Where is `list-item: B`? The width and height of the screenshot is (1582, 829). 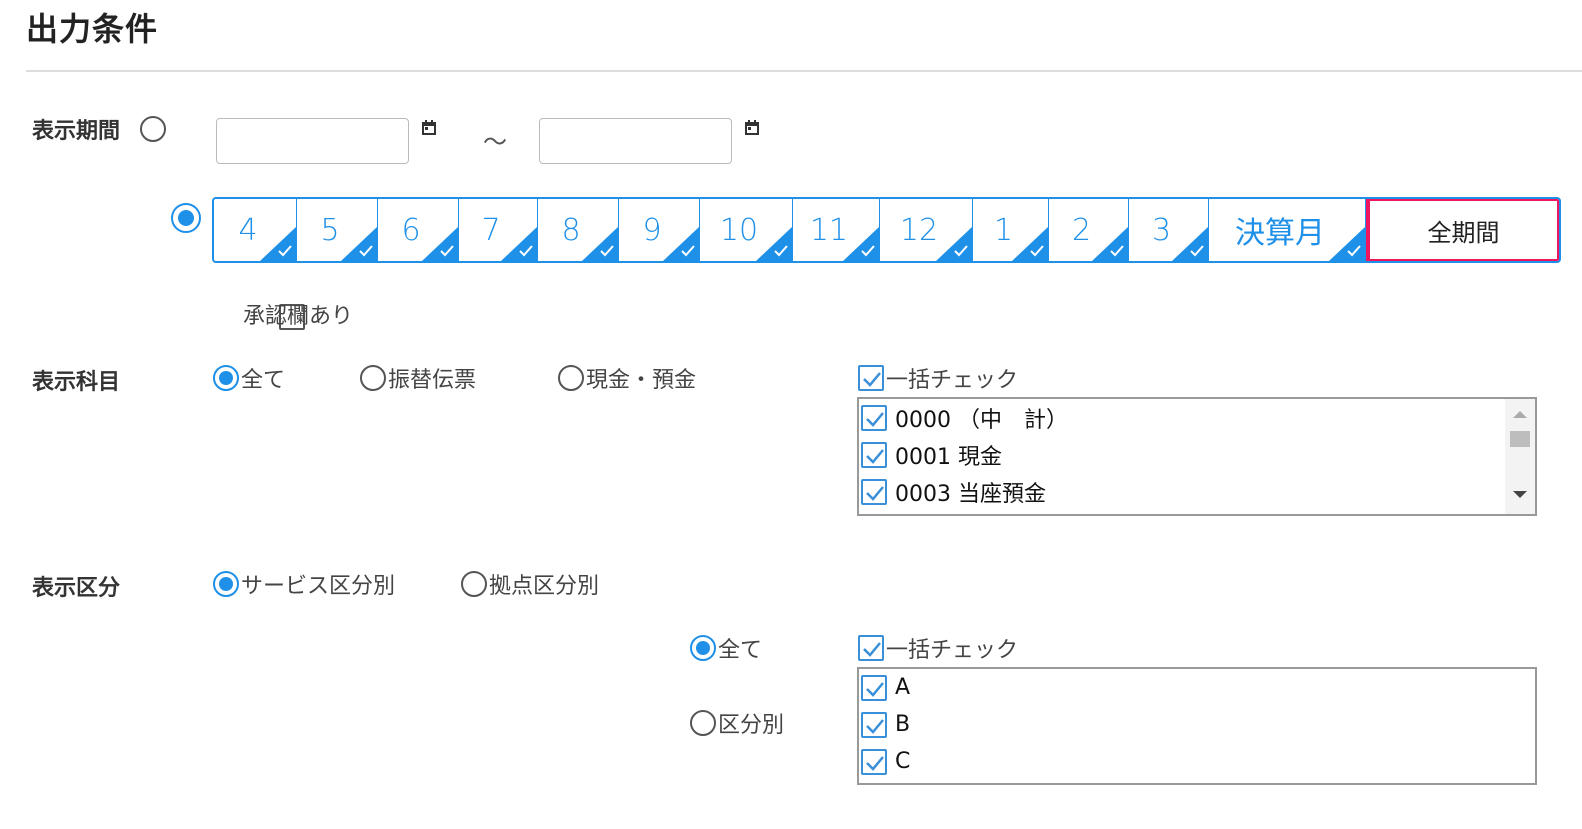 list-item: B is located at coordinates (1197, 724).